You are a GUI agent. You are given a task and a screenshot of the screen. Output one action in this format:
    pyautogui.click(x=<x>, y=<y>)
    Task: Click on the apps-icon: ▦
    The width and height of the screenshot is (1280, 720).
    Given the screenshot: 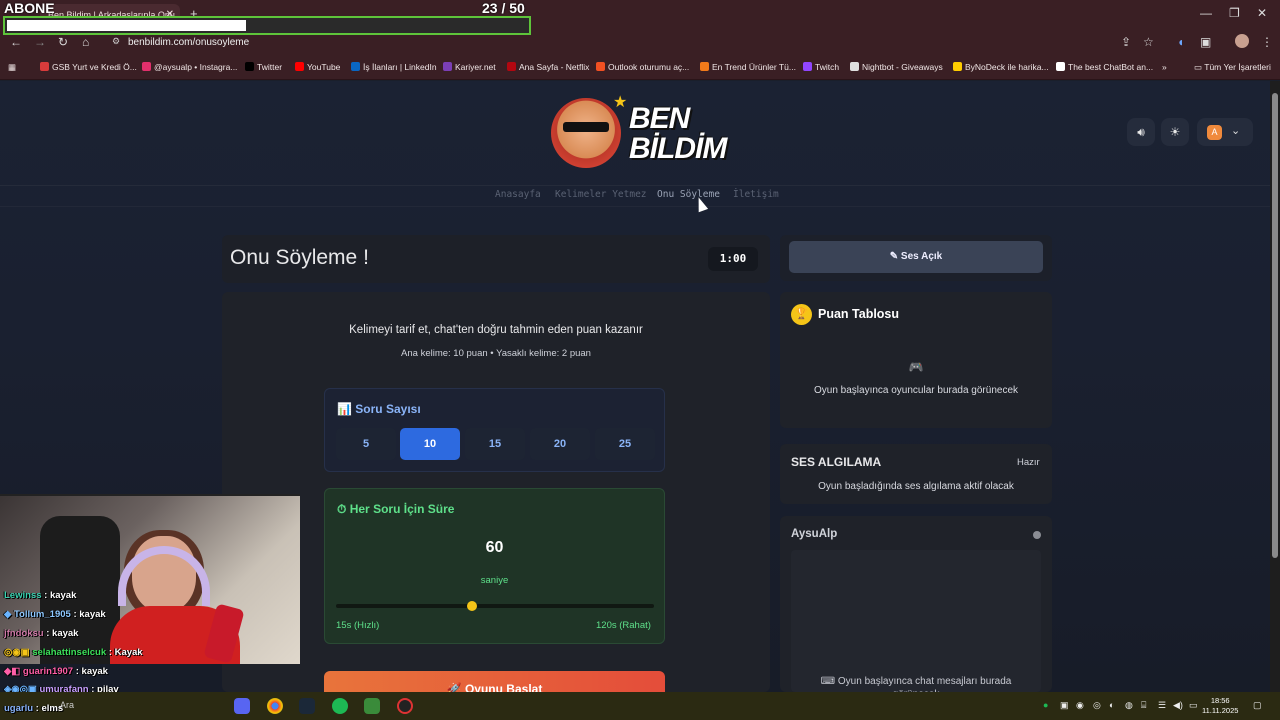 What is the action you would take?
    pyautogui.click(x=12, y=67)
    